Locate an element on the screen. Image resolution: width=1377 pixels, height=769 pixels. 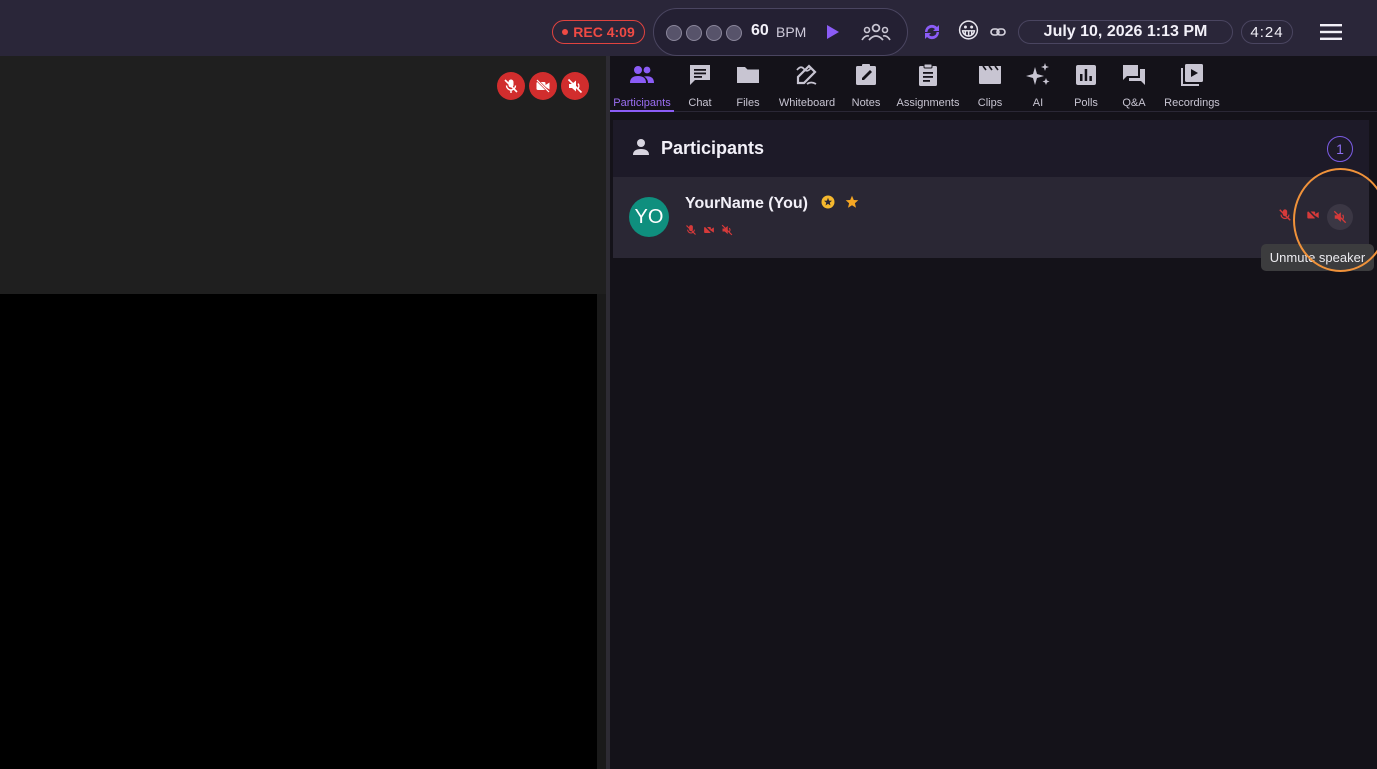
tab-label: Files is located at coordinates (748, 103).